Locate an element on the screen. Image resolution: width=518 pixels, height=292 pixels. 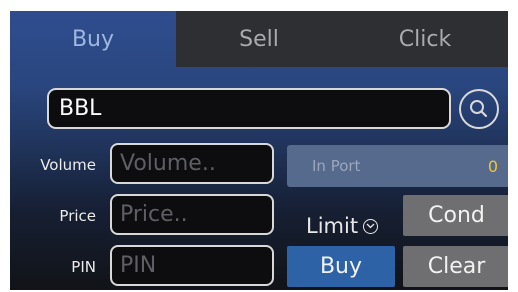
price-input: Price.. is located at coordinates (192, 214).